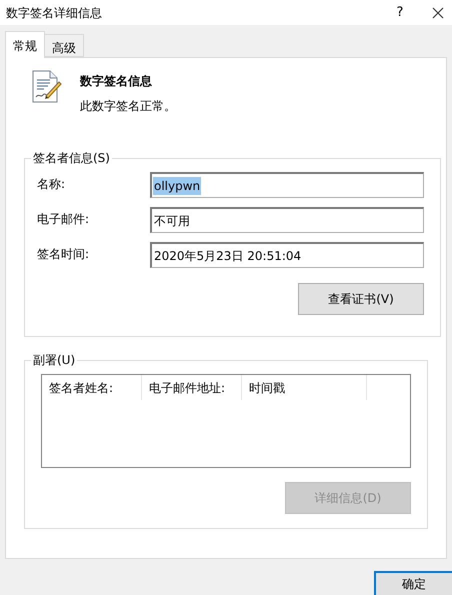  Describe the element at coordinates (63, 254) in the screenshot. I see `field-label: 签名时间:` at that location.